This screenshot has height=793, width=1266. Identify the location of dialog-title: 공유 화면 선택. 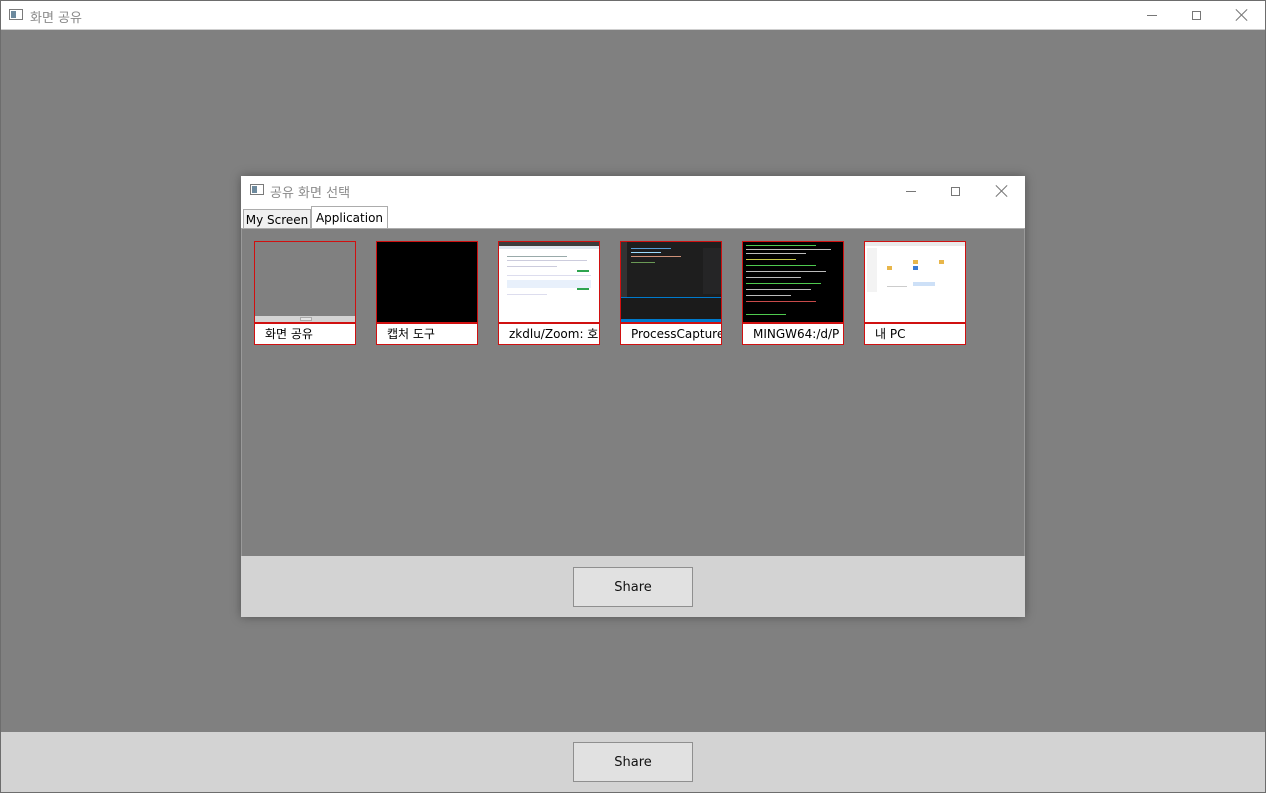
(310, 193).